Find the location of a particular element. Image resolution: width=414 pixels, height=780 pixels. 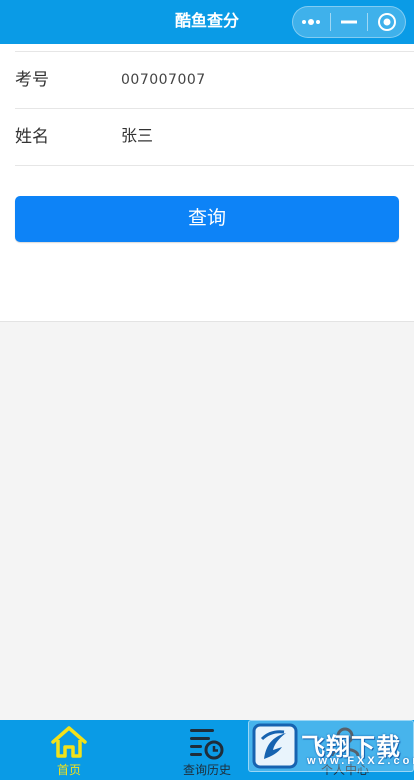

menu-capsule is located at coordinates (349, 22).